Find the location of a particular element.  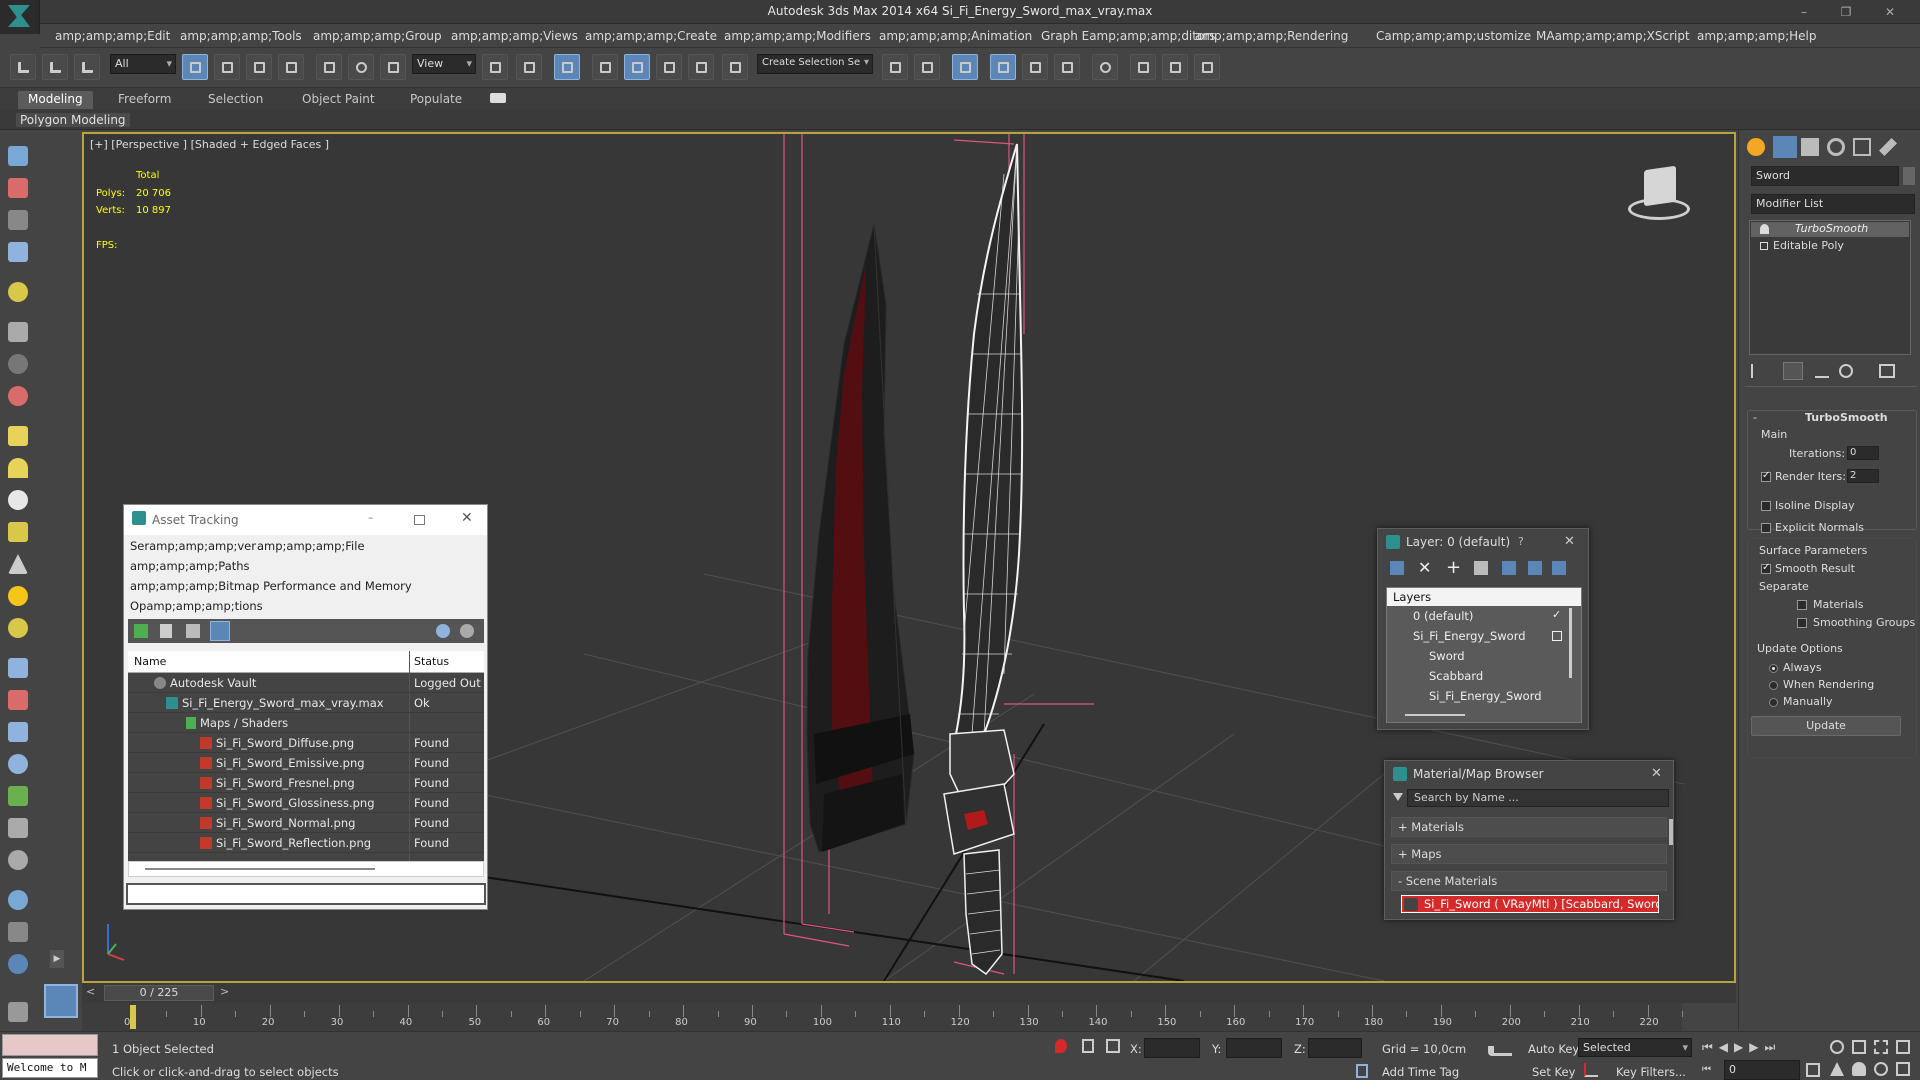

spacewarp-icon is located at coordinates (18, 396).